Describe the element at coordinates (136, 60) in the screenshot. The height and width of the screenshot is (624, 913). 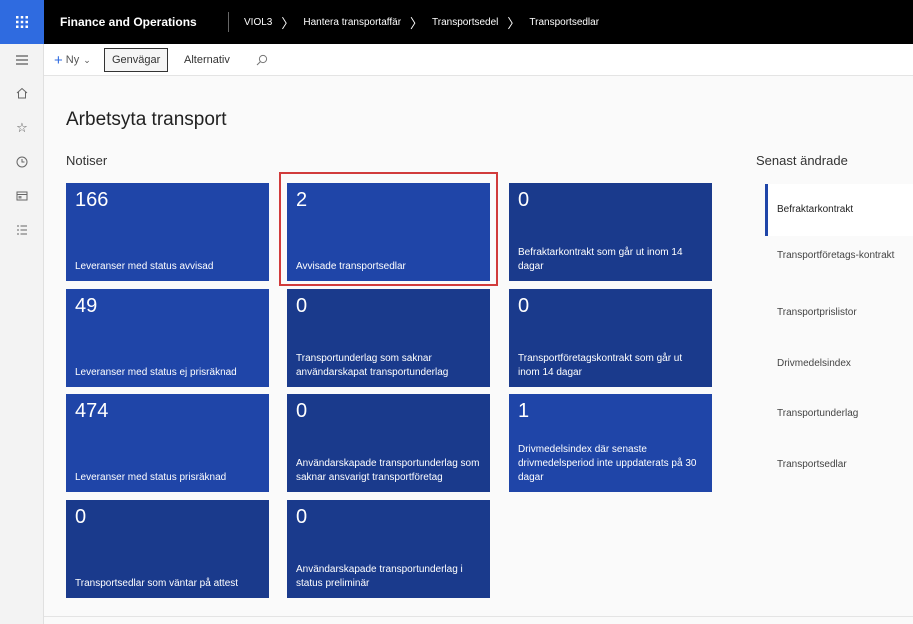
I see `shortcuts-button: Genvägar` at that location.